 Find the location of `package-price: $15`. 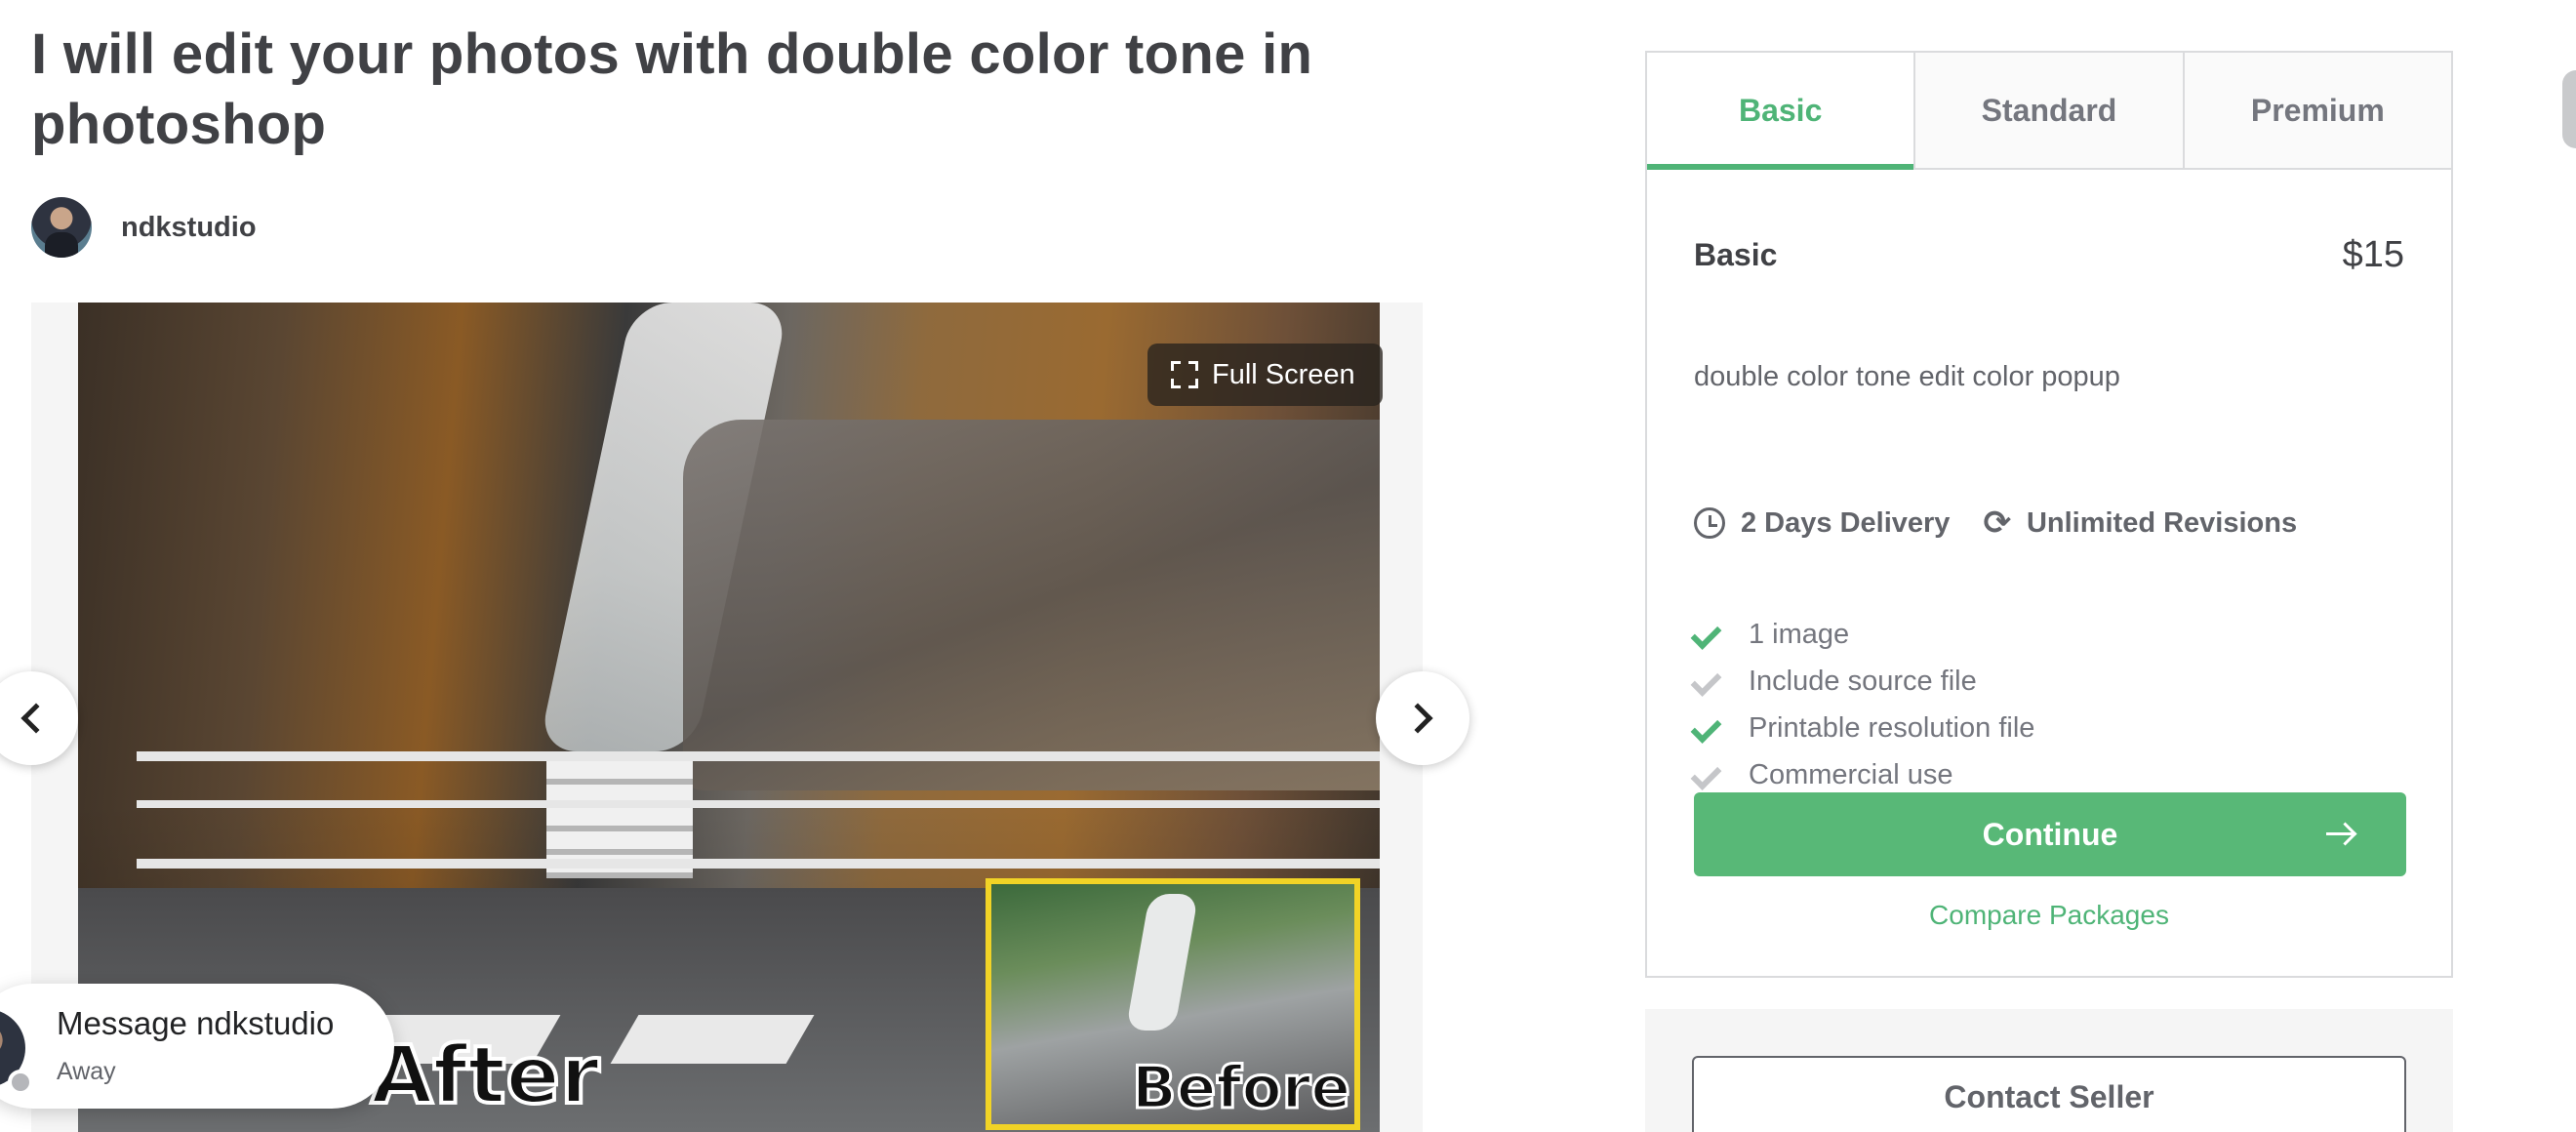

package-price: $15 is located at coordinates (2373, 254).